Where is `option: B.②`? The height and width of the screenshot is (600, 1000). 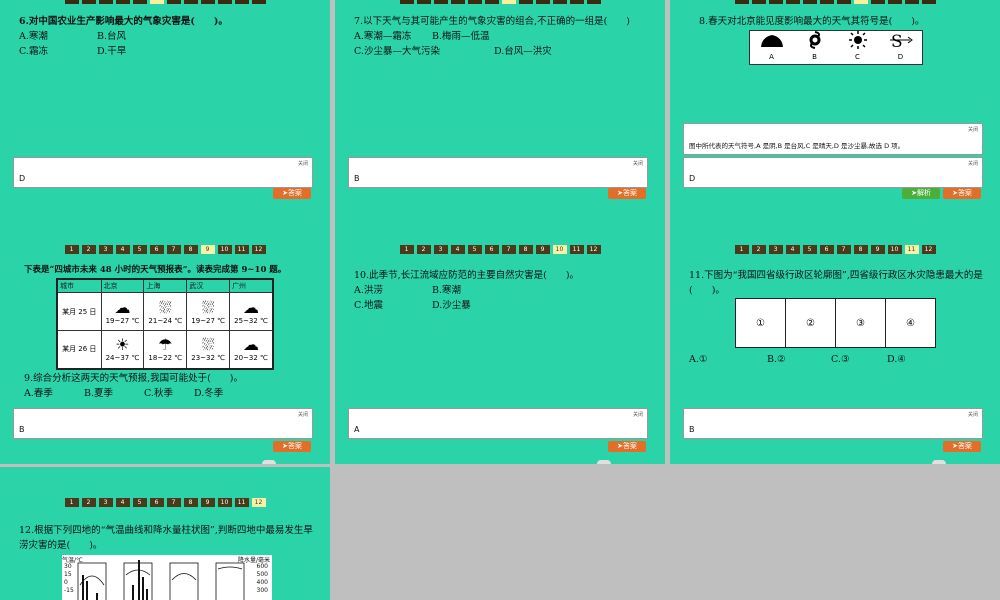 option: B.② is located at coordinates (799, 359).